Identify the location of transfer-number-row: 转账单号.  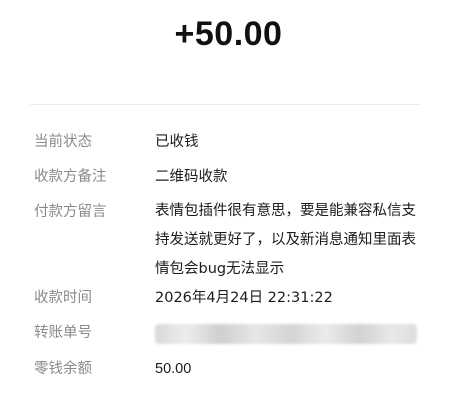
(234, 334).